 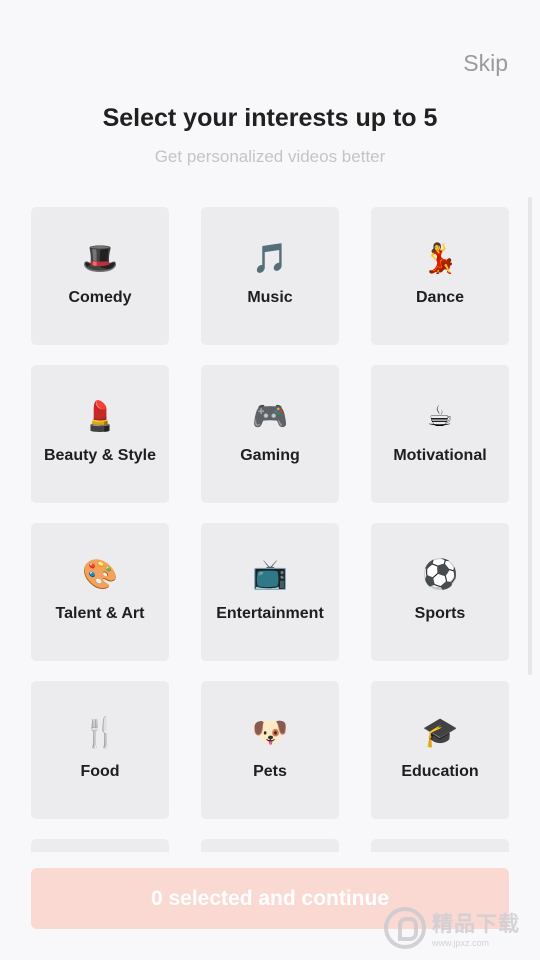 I want to click on interest-label: Gaming, so click(x=270, y=455).